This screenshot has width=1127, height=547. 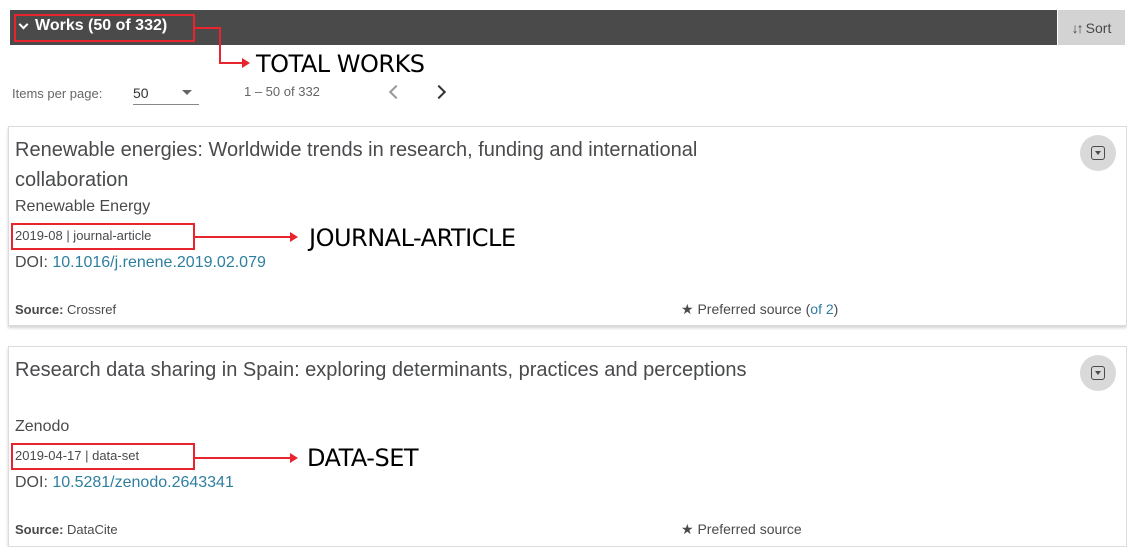 I want to click on page-range: 1 – 50 of 332, so click(x=282, y=91).